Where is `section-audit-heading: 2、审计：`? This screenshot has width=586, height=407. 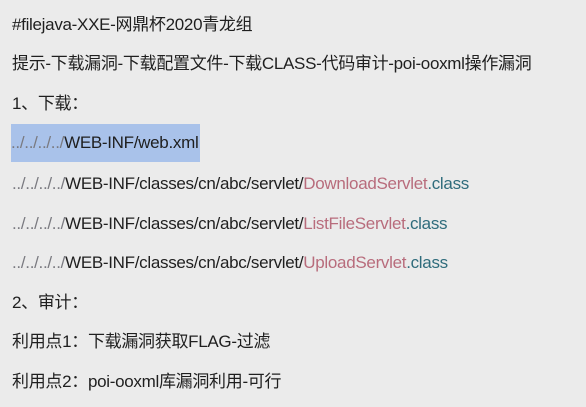 section-audit-heading: 2、审计： is located at coordinates (50, 302).